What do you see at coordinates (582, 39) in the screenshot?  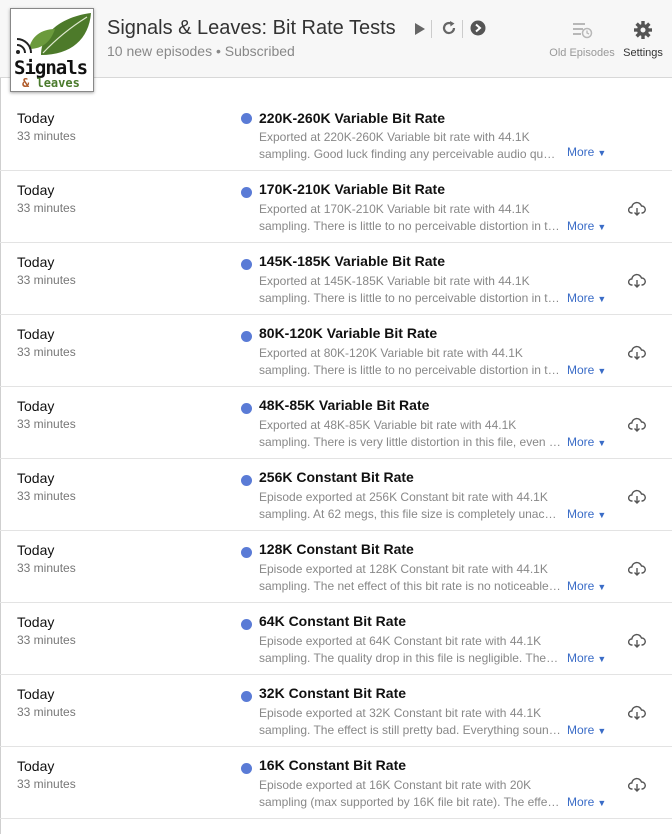 I see `old-episodes-button: Old Episodes` at bounding box center [582, 39].